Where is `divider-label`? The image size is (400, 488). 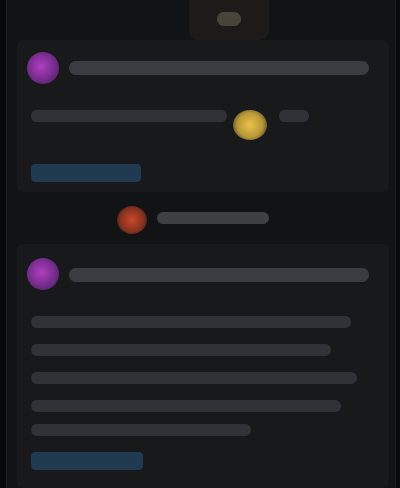
divider-label is located at coordinates (213, 218).